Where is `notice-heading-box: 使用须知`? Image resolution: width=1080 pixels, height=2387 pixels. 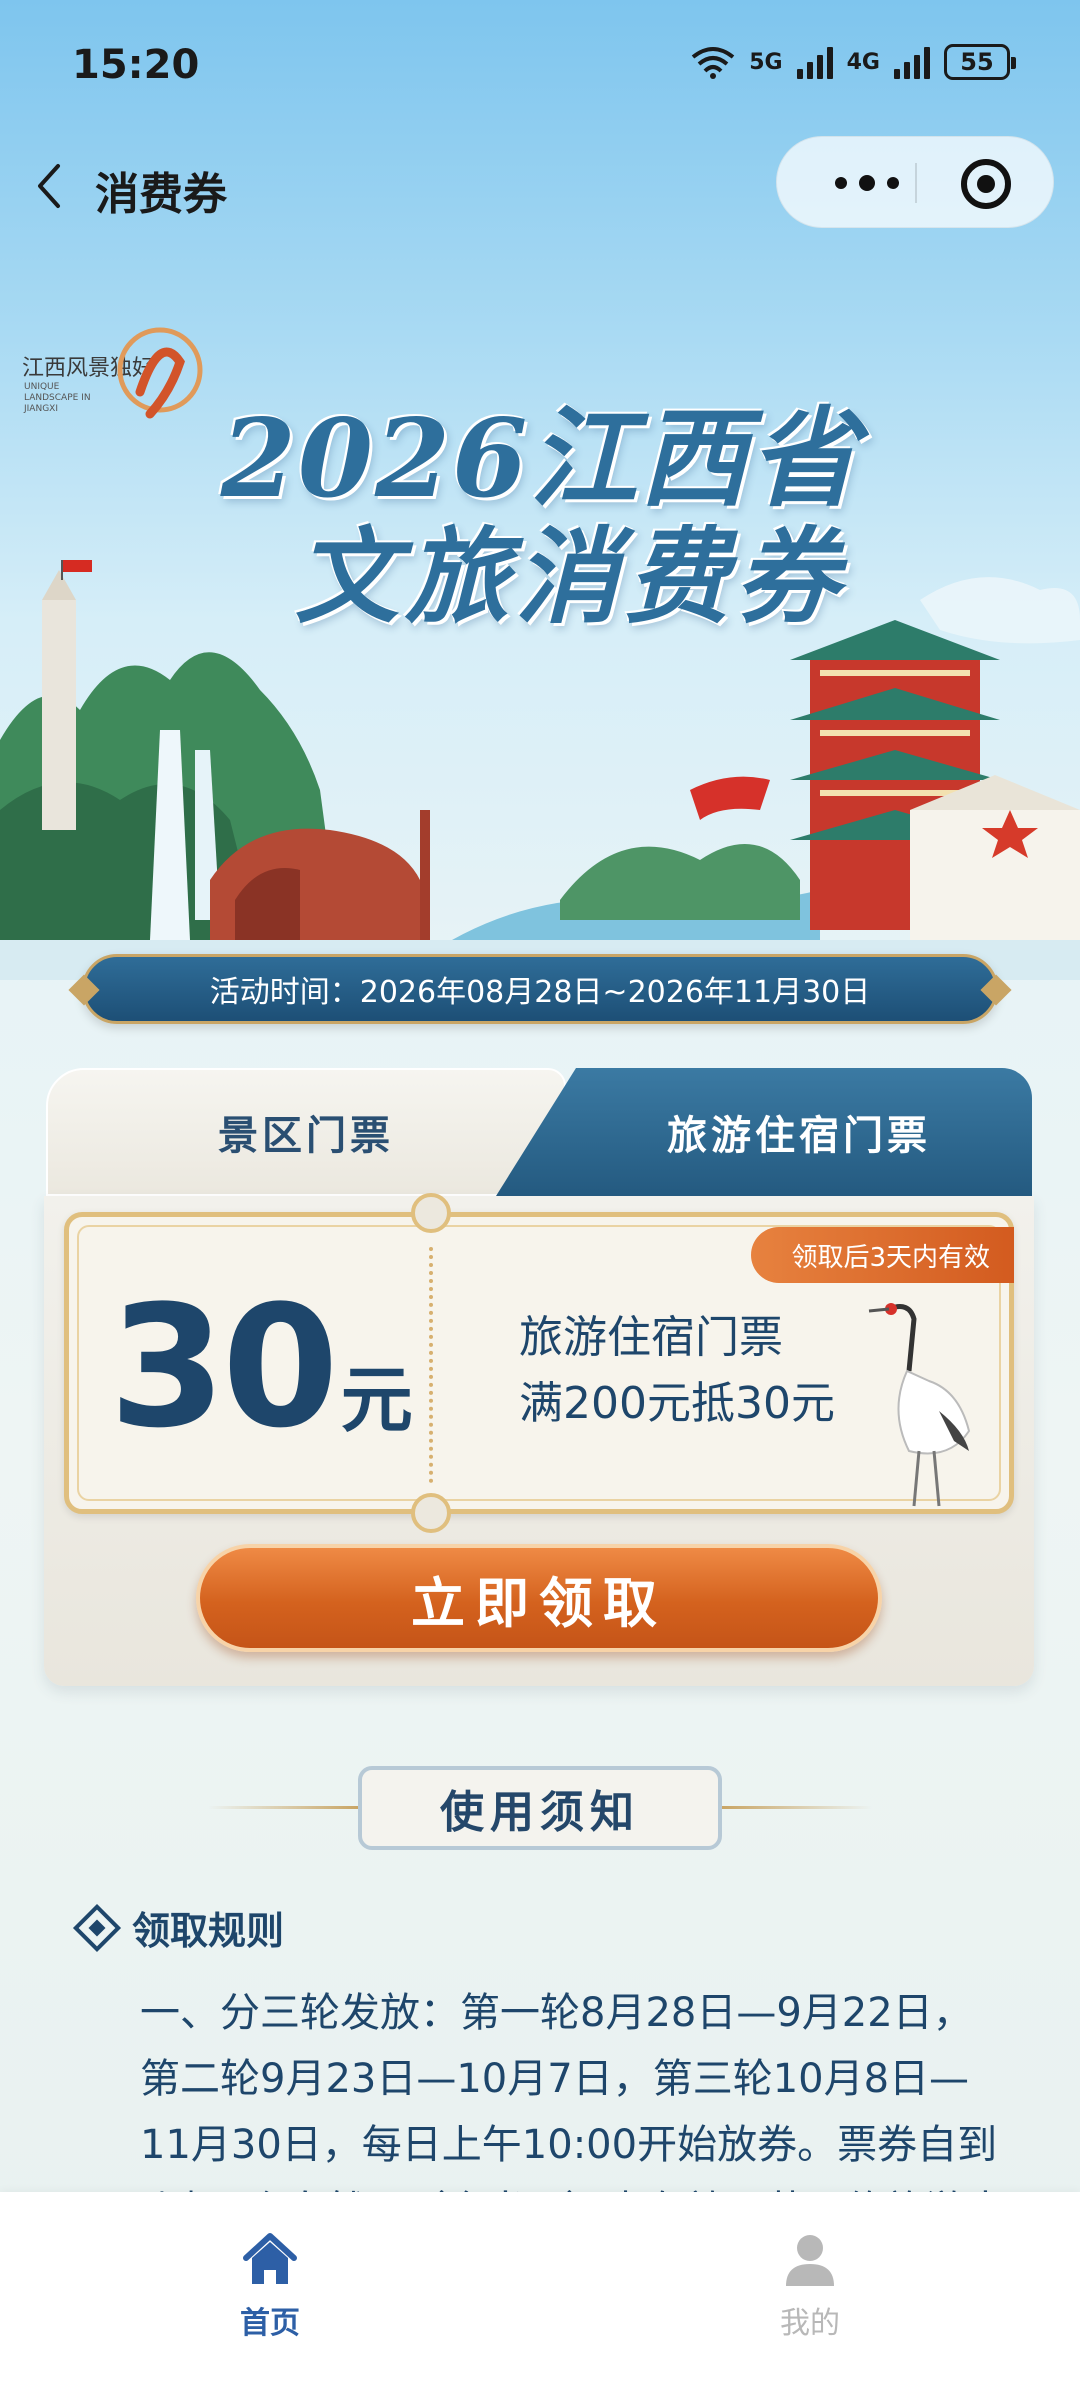 notice-heading-box: 使用须知 is located at coordinates (540, 1808).